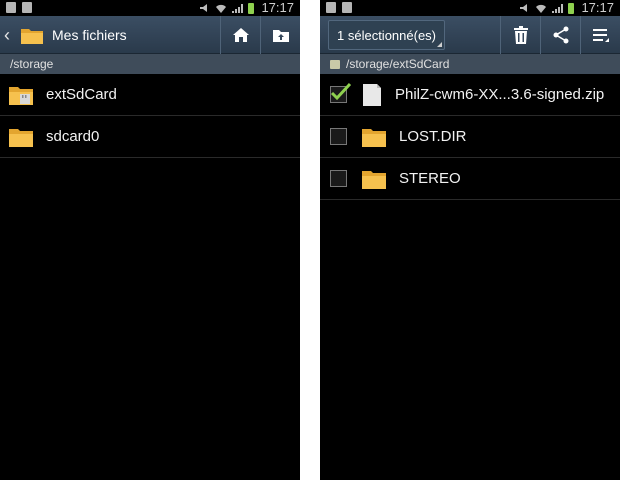 This screenshot has height=480, width=620. I want to click on zip-file-icon, so click(372, 94).